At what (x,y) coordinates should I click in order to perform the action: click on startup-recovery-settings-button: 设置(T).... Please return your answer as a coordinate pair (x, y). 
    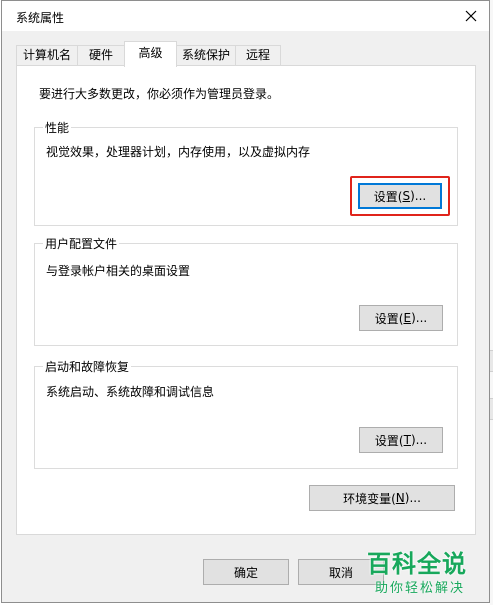
    Looking at the image, I should click on (401, 440).